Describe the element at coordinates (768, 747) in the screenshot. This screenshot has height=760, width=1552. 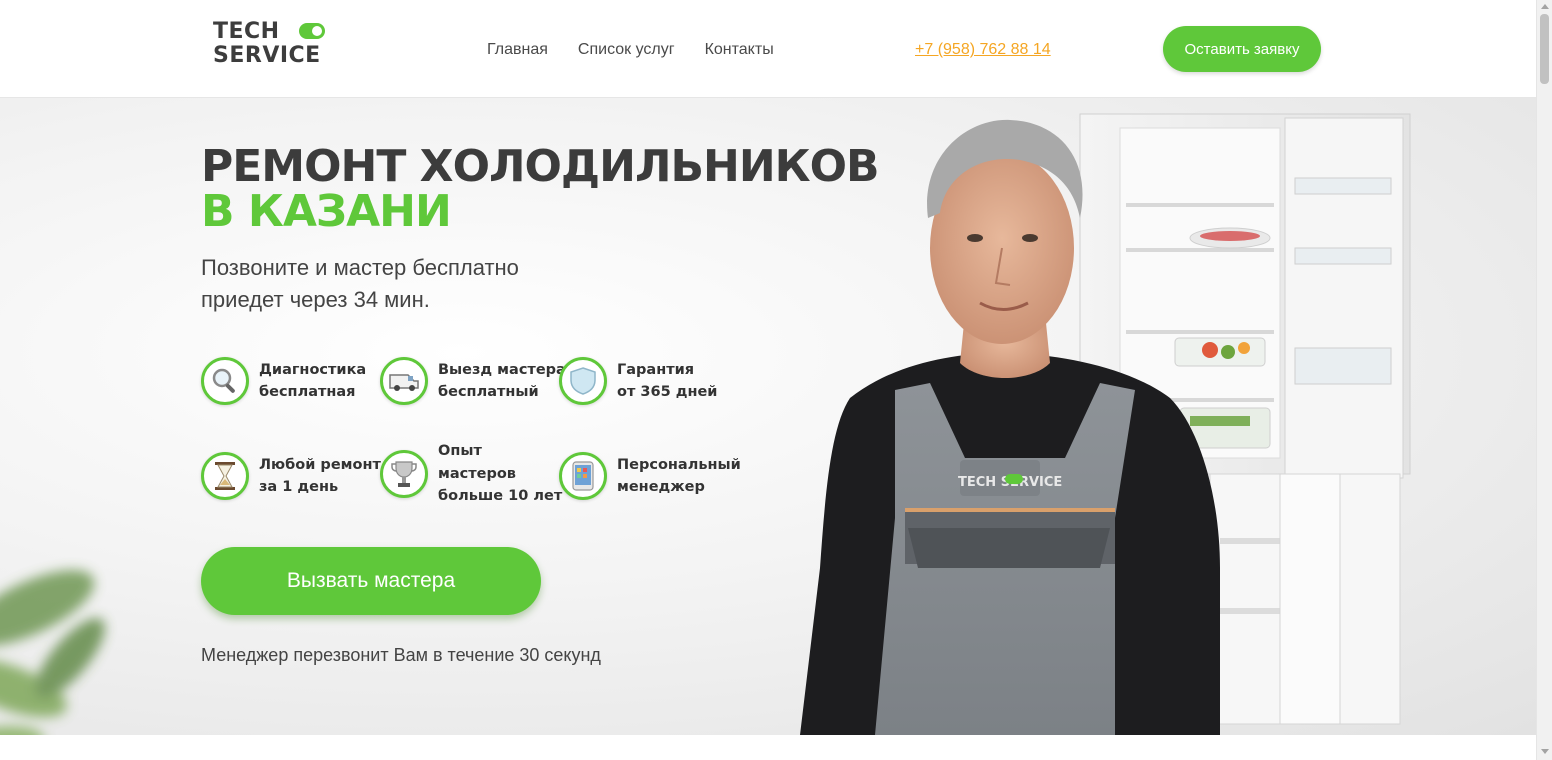
I see `section-divider` at that location.